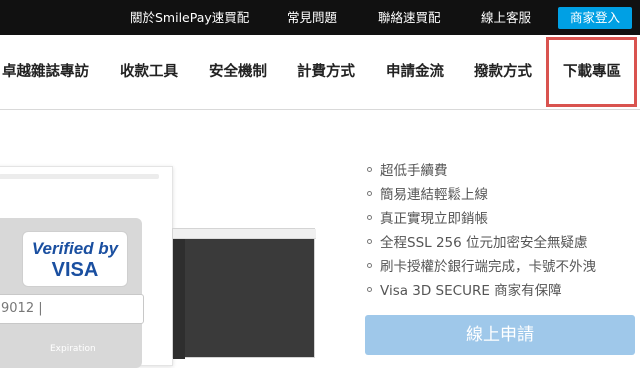 This screenshot has width=640, height=368. I want to click on verified-by-visa-logo: Verified by VISA, so click(75, 259).